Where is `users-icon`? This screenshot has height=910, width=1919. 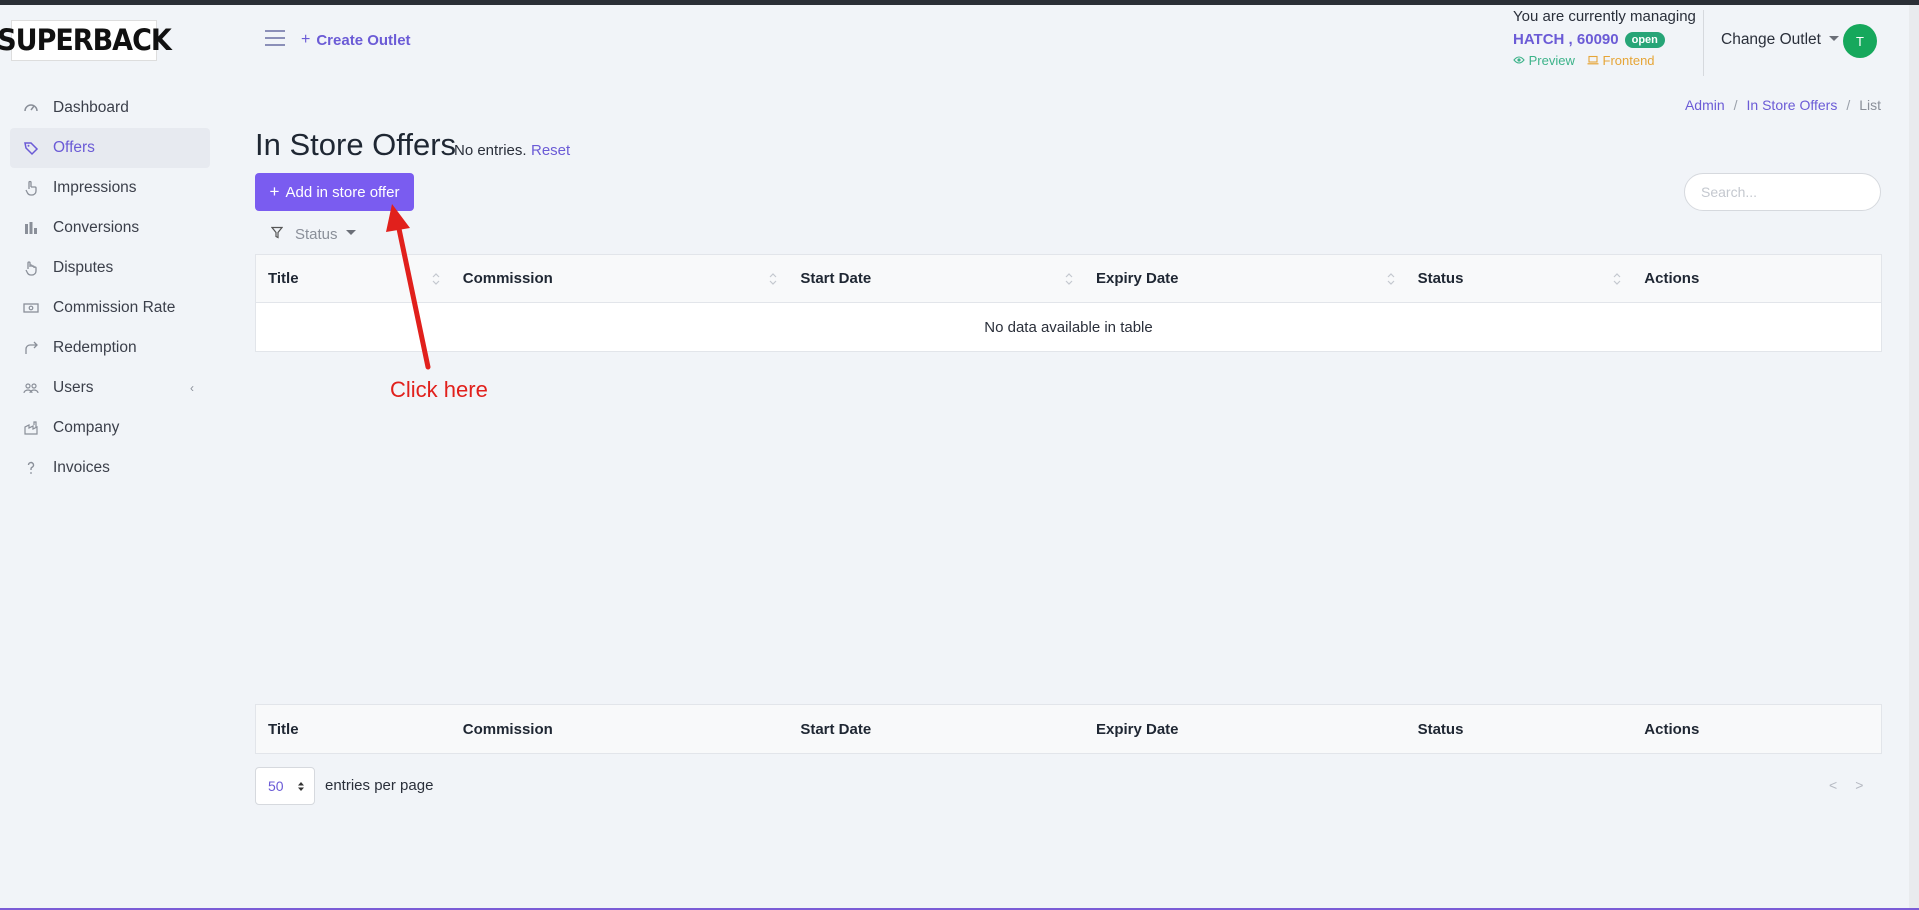 users-icon is located at coordinates (31, 388).